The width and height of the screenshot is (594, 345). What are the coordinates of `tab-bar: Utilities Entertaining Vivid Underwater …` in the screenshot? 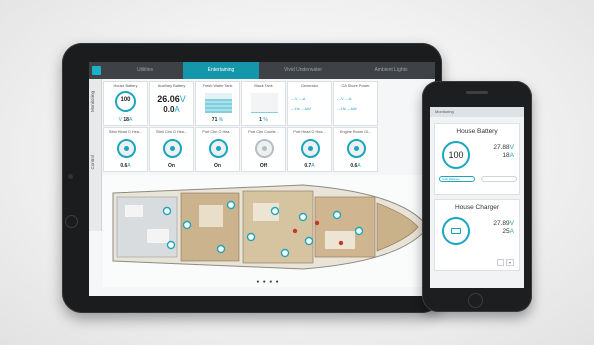 It's located at (262, 70).